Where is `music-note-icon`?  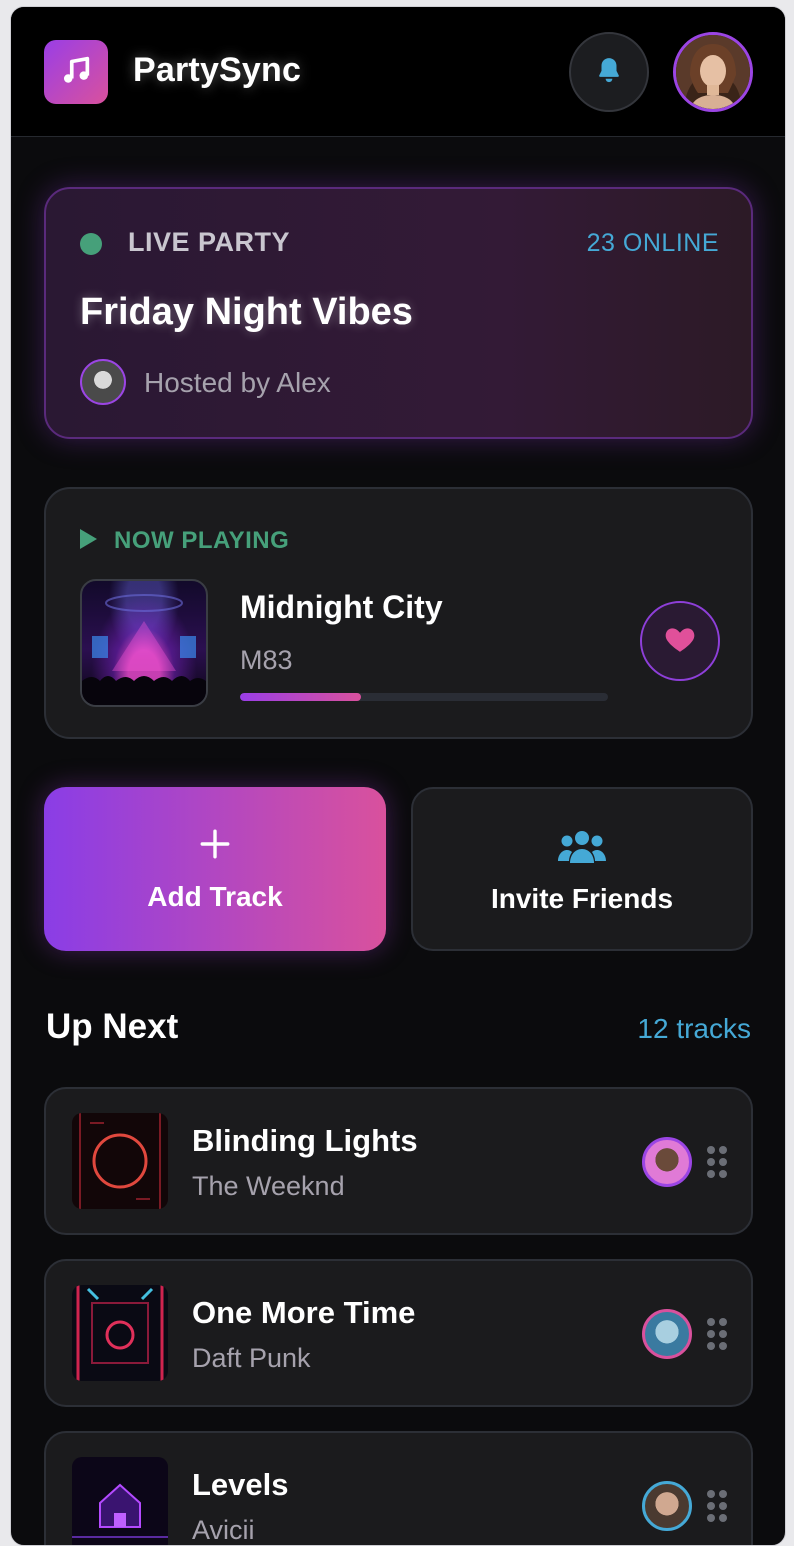 music-note-icon is located at coordinates (76, 72).